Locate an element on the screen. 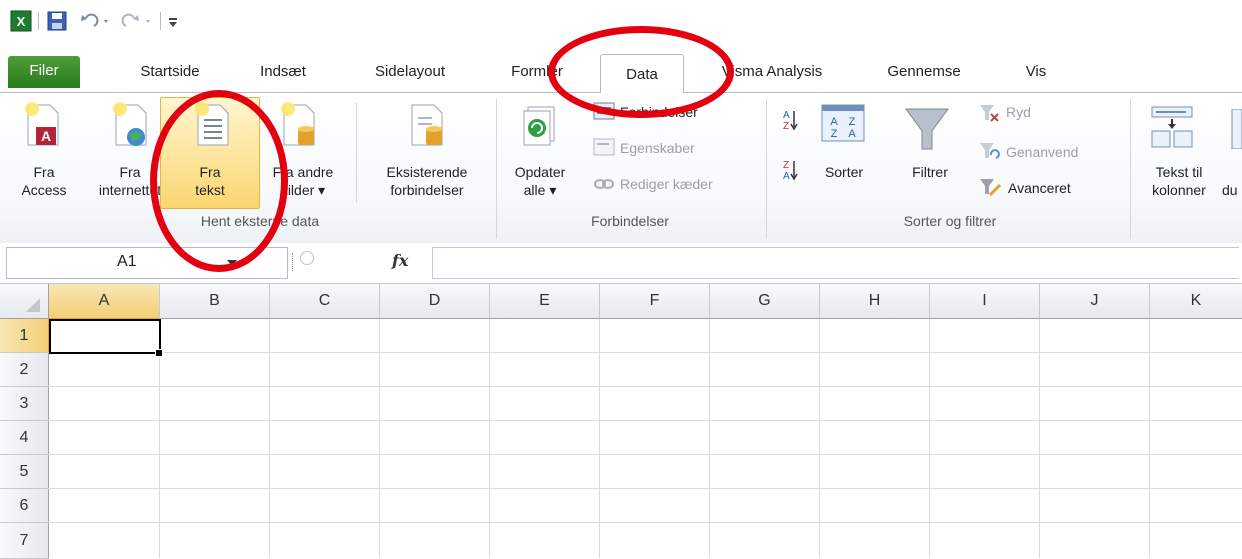 The image size is (1242, 559). redo-icon is located at coordinates (138, 21).